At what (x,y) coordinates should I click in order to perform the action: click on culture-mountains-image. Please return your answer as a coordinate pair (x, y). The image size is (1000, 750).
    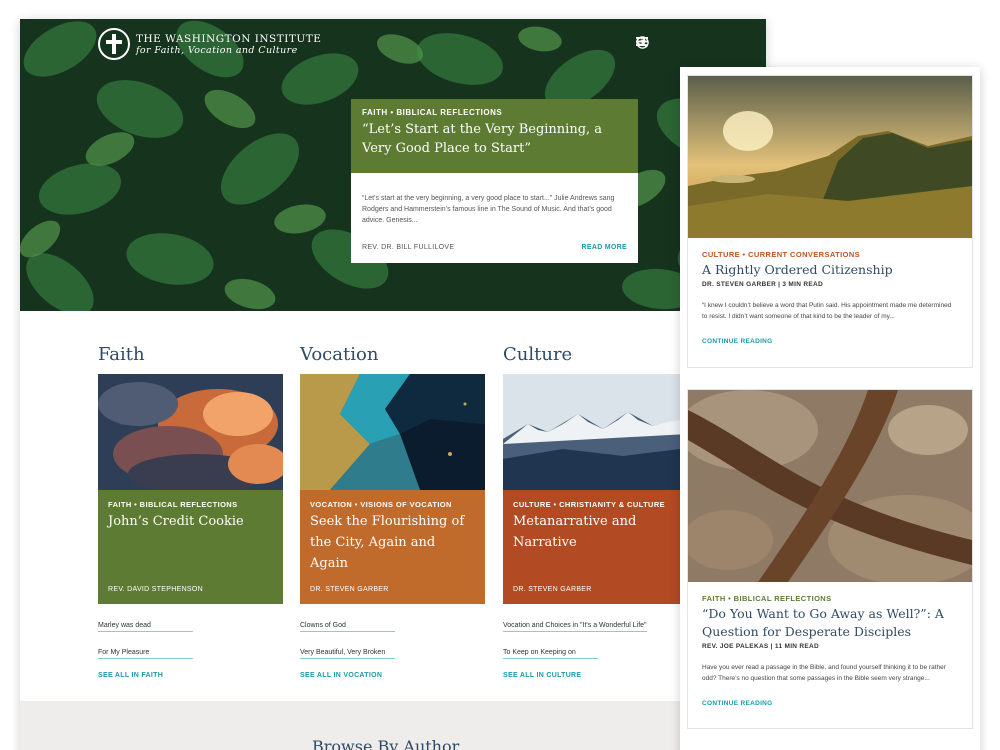
    Looking at the image, I should click on (595, 432).